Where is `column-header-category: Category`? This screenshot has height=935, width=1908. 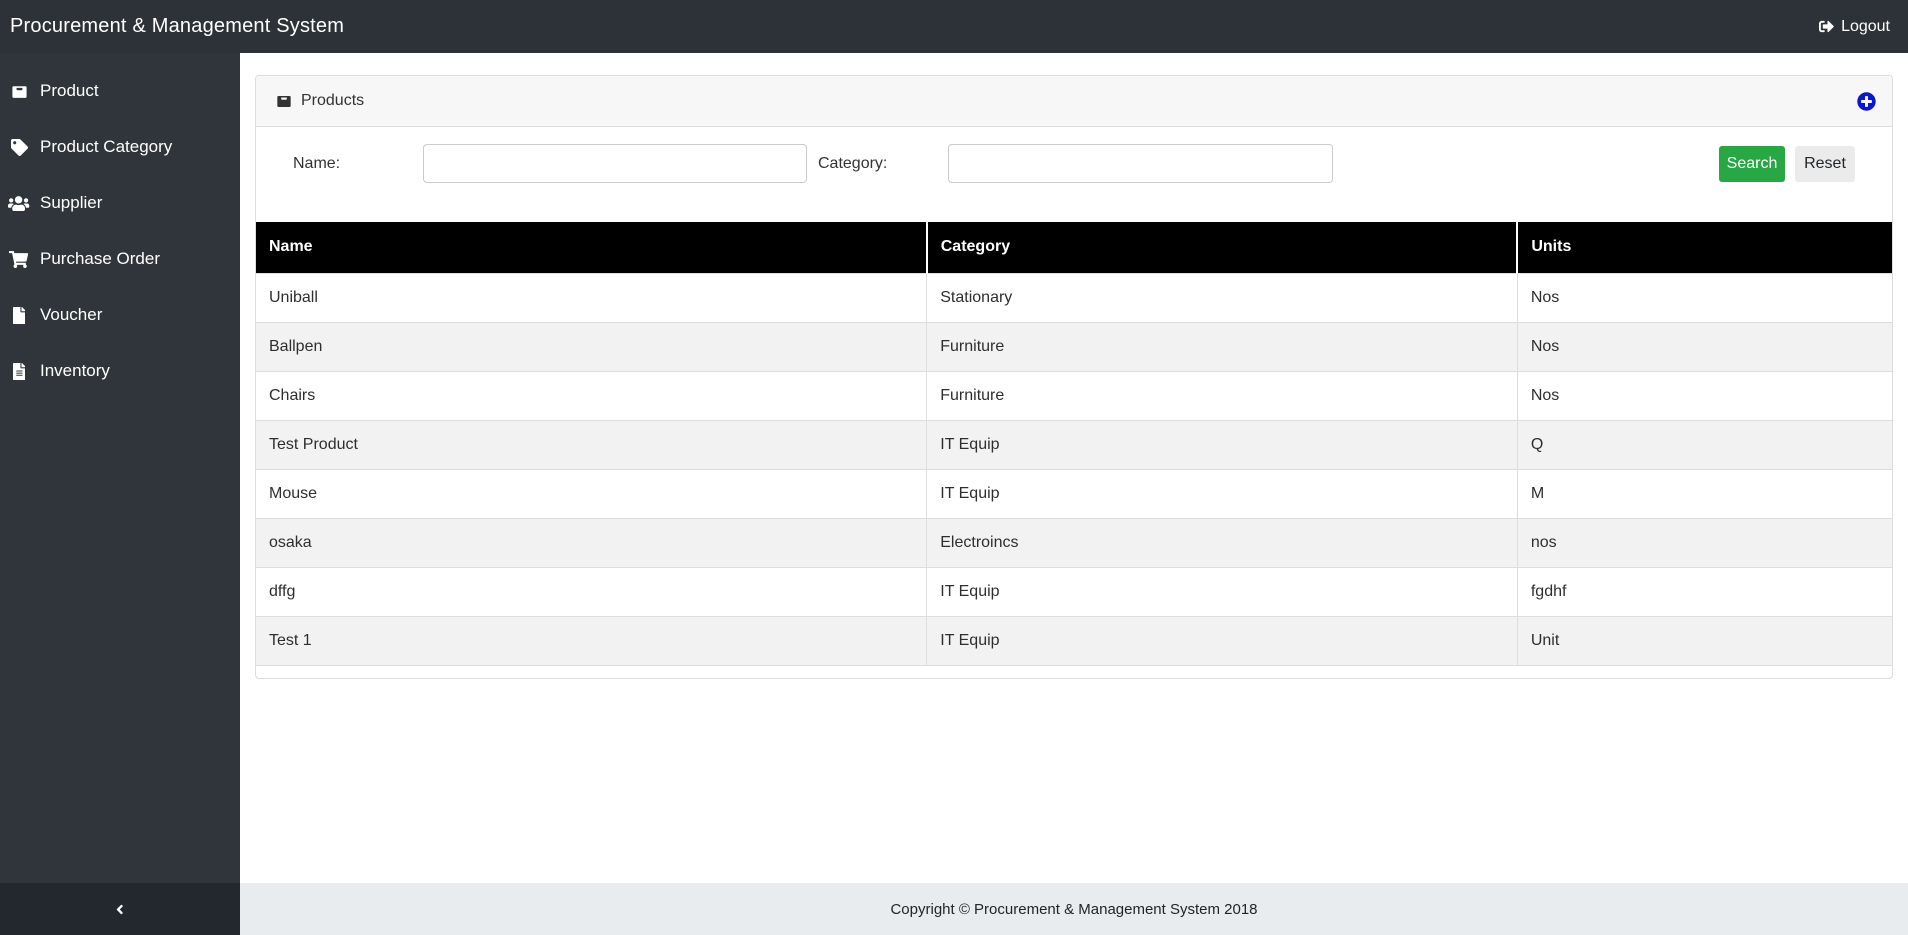
column-header-category: Category is located at coordinates (1222, 247).